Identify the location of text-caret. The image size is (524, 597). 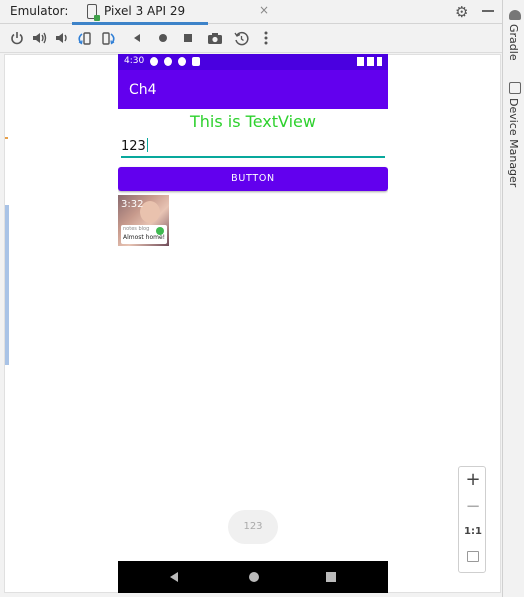
(147, 145).